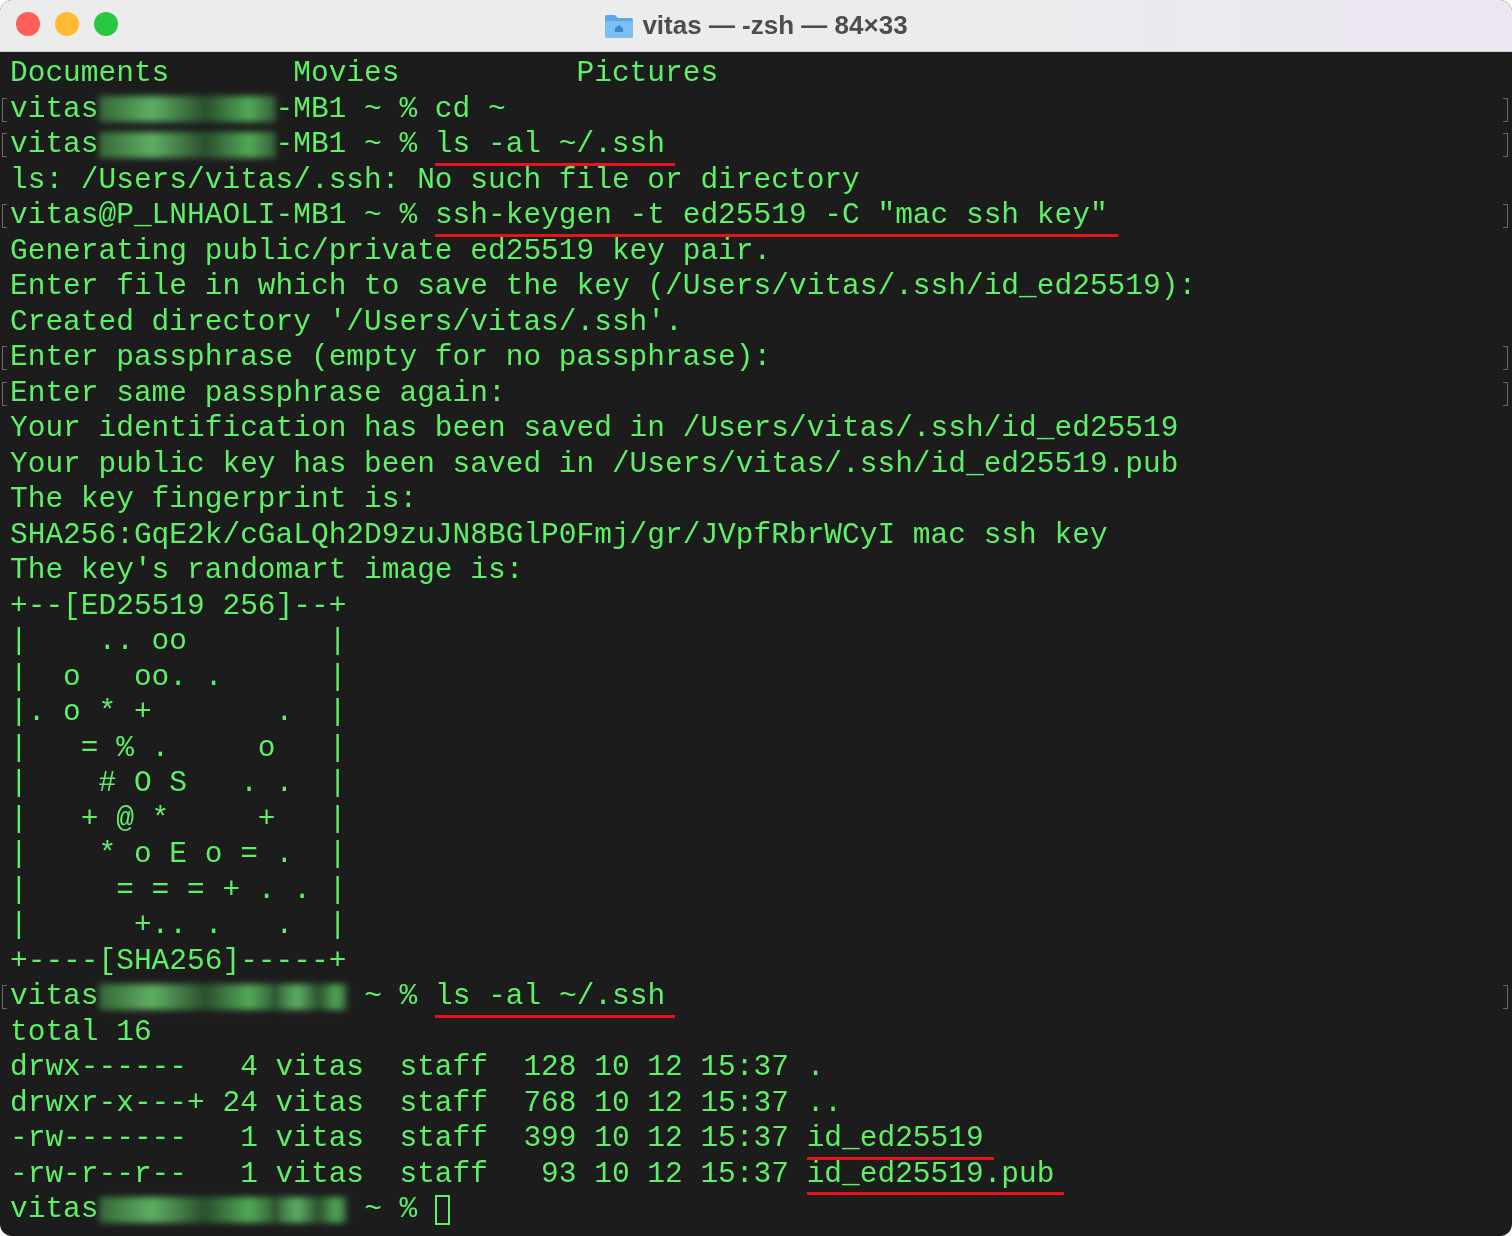 The image size is (1512, 1236). What do you see at coordinates (776, 217) in the screenshot?
I see `command-text: ssh-keygen -t ed25519 -C "mac ssh key"` at bounding box center [776, 217].